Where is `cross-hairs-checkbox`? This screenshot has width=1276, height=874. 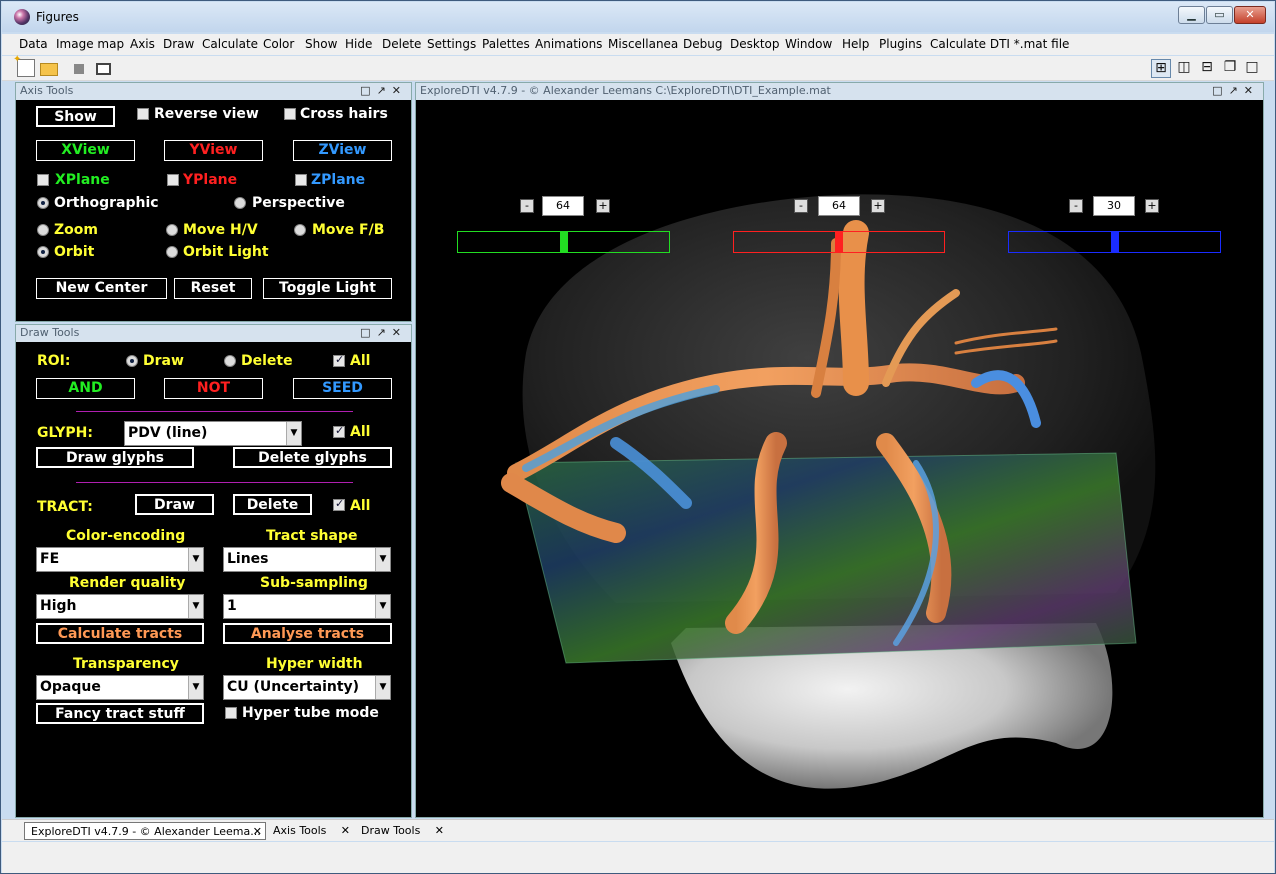
cross-hairs-checkbox is located at coordinates (290, 114).